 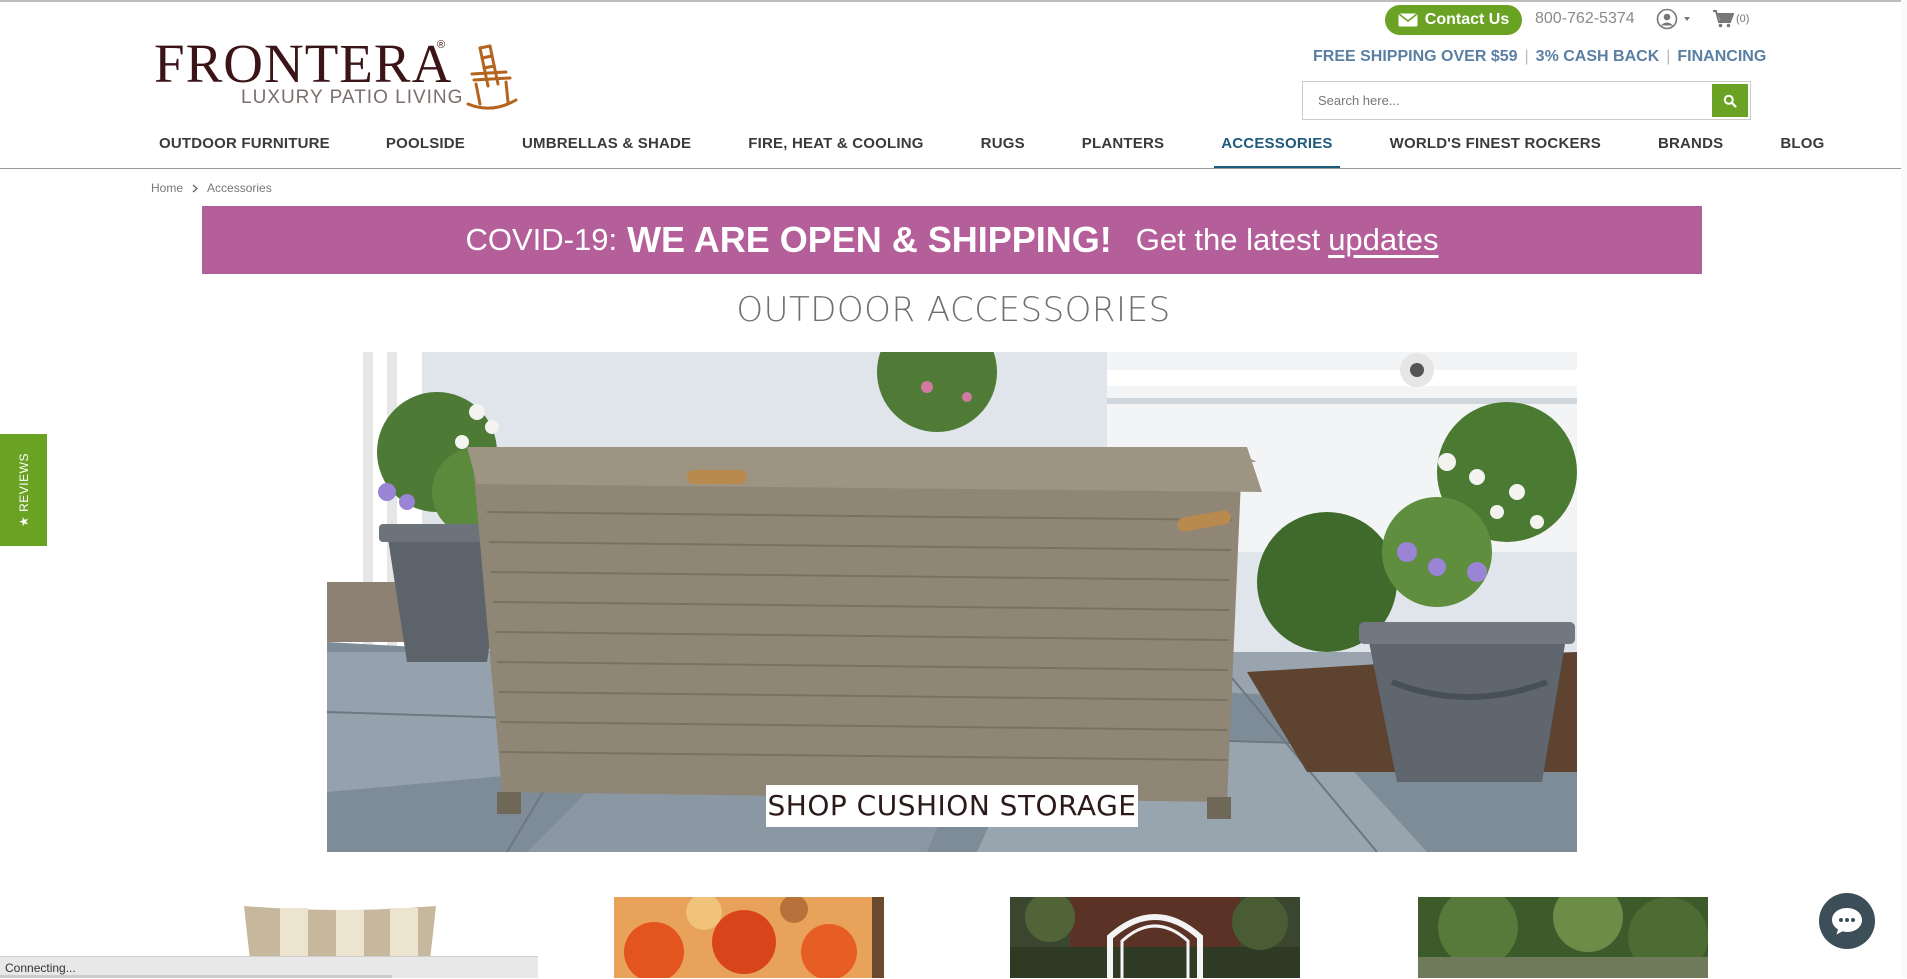 I want to click on free-shipping-link: FREE SHIPPING OVER $59, so click(x=1415, y=57).